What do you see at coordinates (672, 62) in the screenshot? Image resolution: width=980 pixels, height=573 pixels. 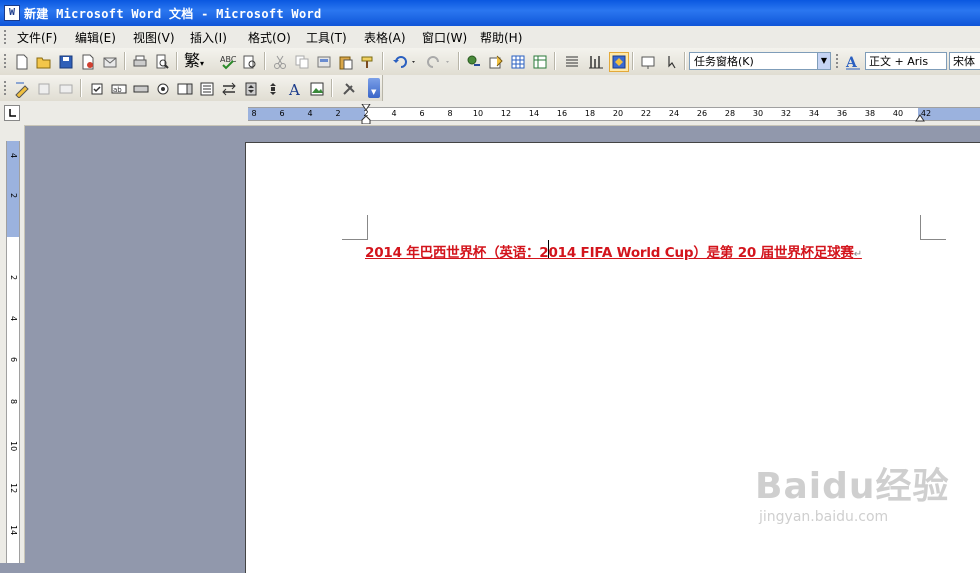 I see `help-pointer-button` at bounding box center [672, 62].